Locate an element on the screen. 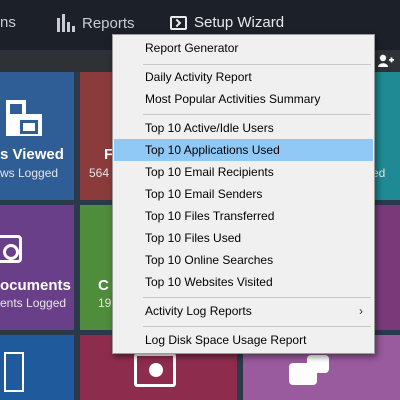  menu-item-label: Top 10 Files Transferred is located at coordinates (210, 216).